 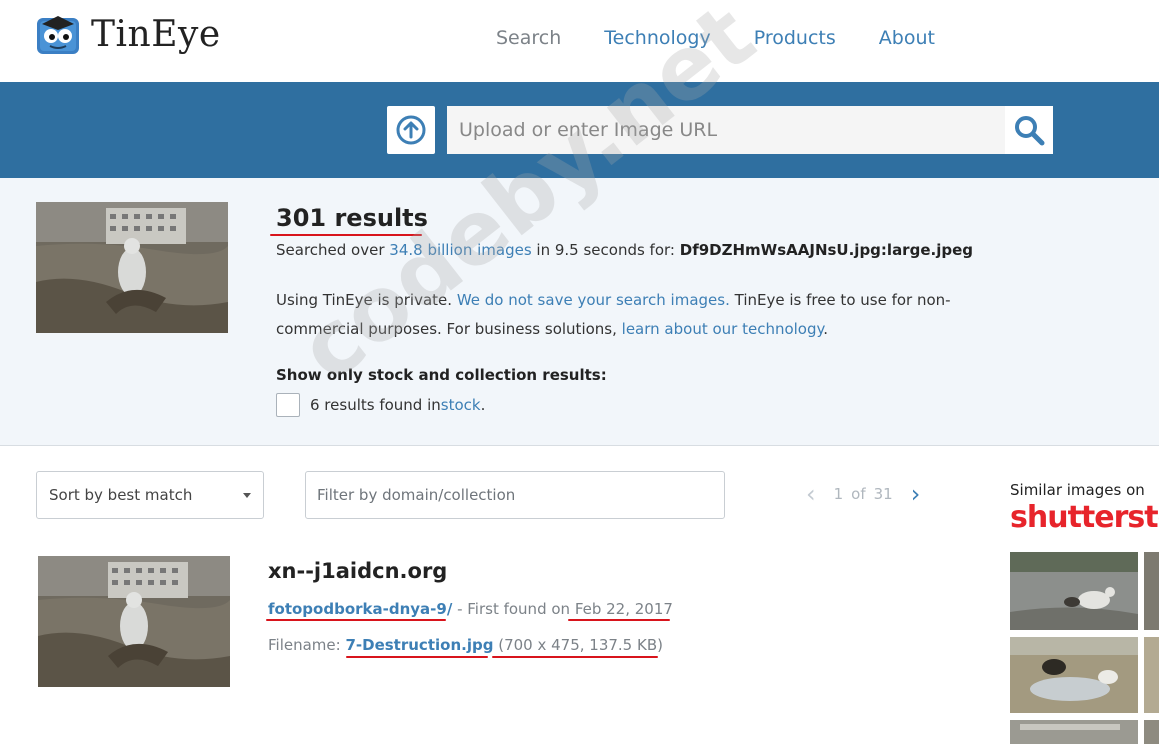 What do you see at coordinates (156, 34) in the screenshot?
I see `logo-text: TinEye` at bounding box center [156, 34].